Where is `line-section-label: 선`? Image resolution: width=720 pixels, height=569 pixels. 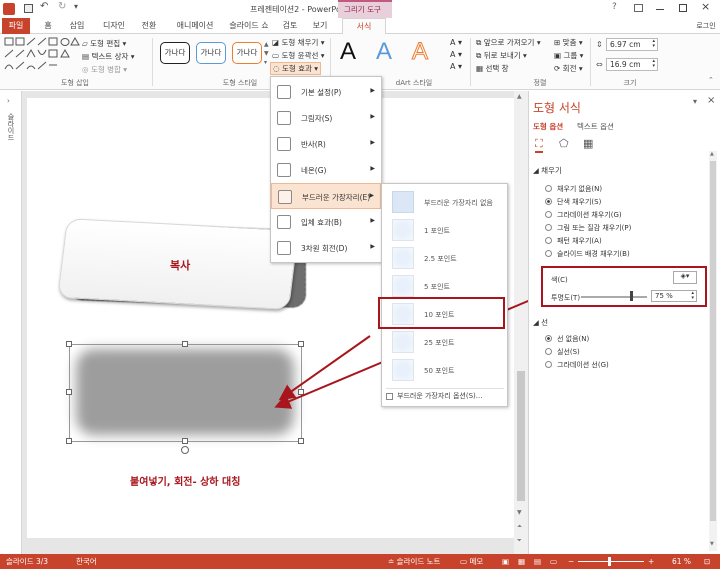
line-section-label: 선 is located at coordinates (545, 322).